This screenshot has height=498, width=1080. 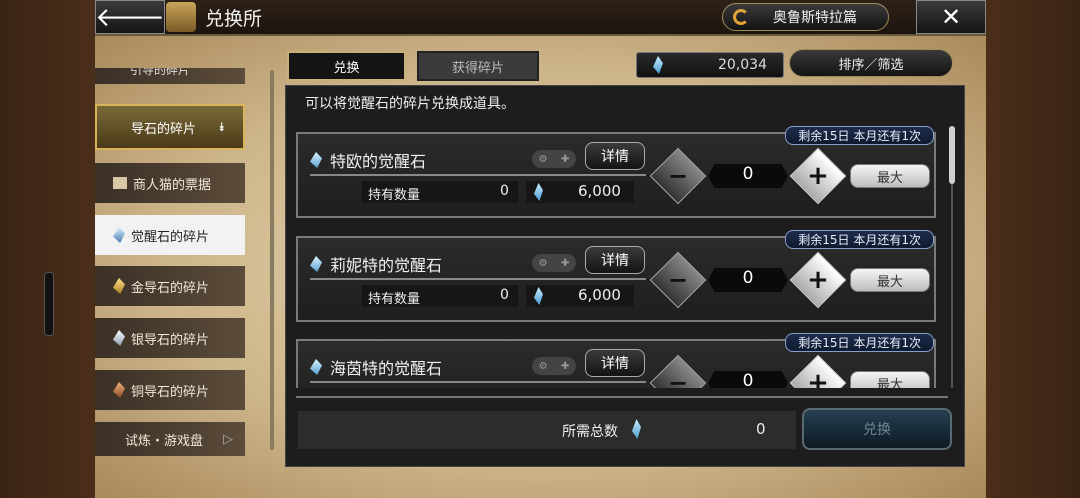 What do you see at coordinates (547, 430) in the screenshot?
I see `total-box` at bounding box center [547, 430].